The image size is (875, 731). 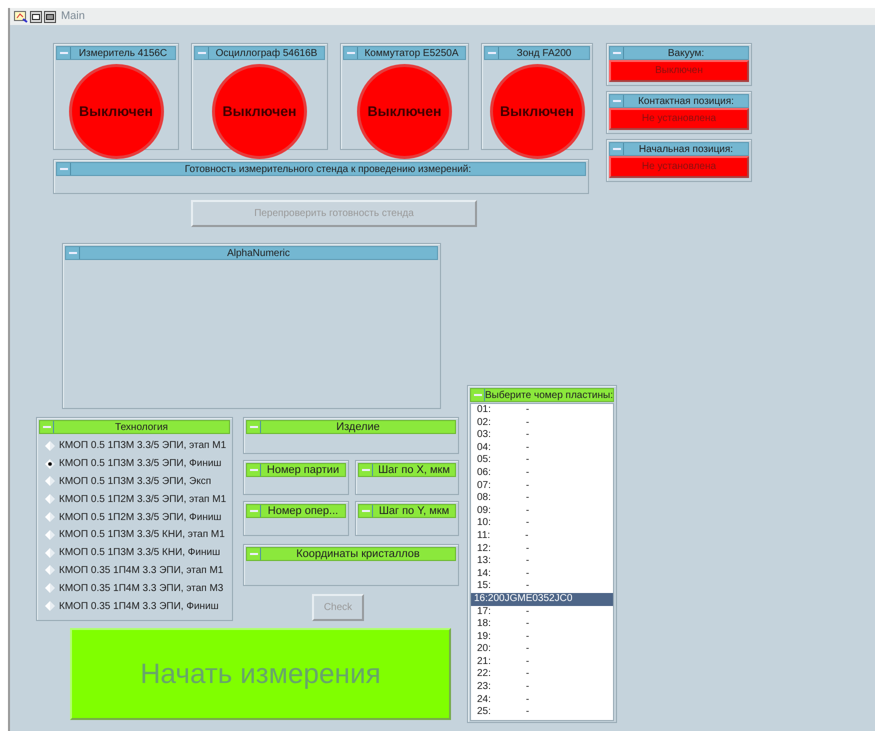 What do you see at coordinates (542, 448) in the screenshot?
I see `wafer-row: 04: -` at bounding box center [542, 448].